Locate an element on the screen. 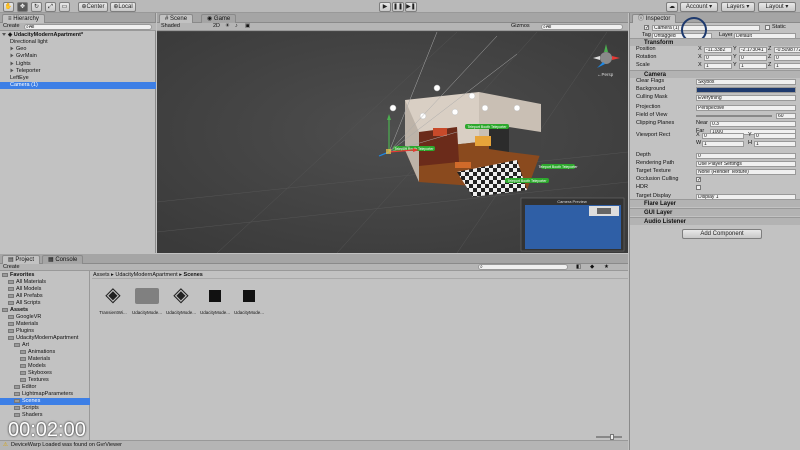  rotate-tool-button: ↻ is located at coordinates (36, 7).